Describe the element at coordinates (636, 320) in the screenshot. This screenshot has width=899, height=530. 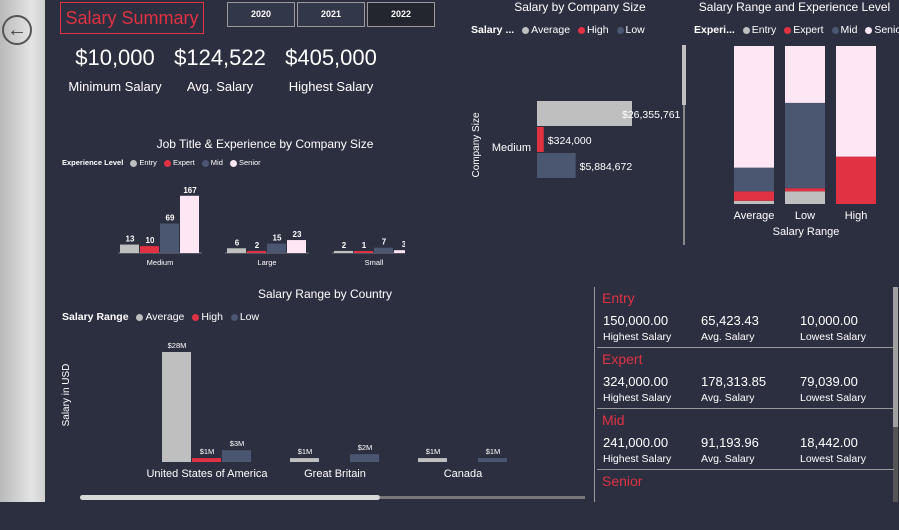
I see `card-entry-highest: 150,000.00` at that location.